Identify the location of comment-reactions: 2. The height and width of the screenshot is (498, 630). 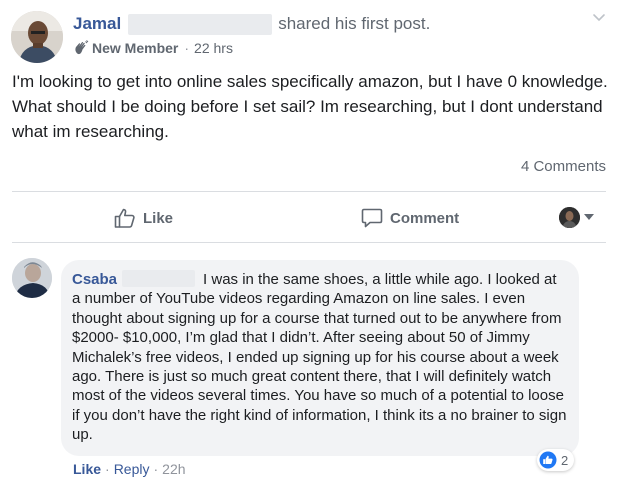
(556, 460).